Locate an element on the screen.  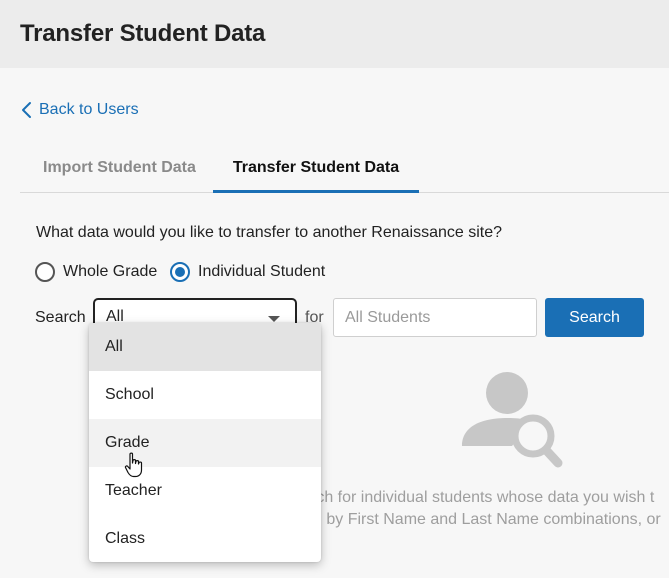
caret-down-icon is located at coordinates (274, 319).